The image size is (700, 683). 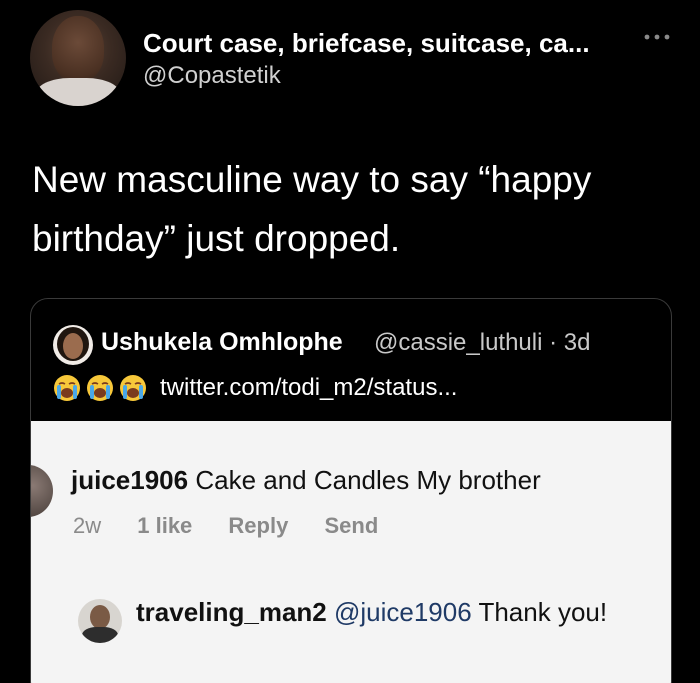 I want to click on comment-reply-label: Reply, so click(x=258, y=525).